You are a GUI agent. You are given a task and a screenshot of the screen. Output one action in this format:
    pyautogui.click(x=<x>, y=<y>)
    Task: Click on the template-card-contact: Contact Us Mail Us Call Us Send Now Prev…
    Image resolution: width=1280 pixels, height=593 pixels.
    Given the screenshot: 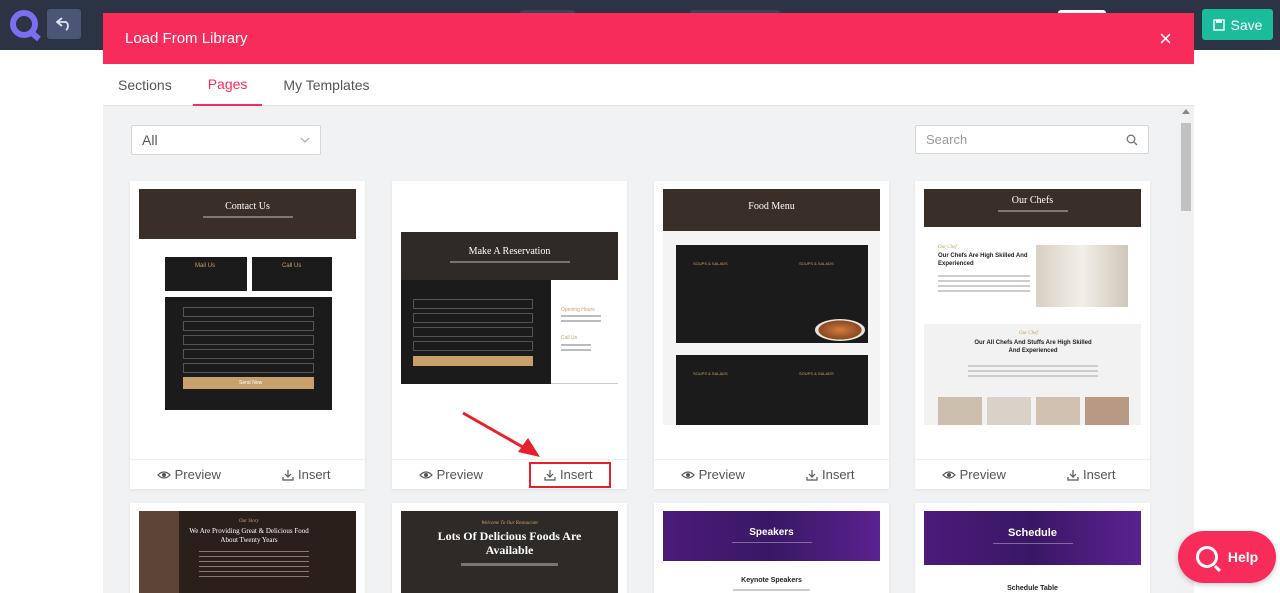 What is the action you would take?
    pyautogui.click(x=247, y=335)
    